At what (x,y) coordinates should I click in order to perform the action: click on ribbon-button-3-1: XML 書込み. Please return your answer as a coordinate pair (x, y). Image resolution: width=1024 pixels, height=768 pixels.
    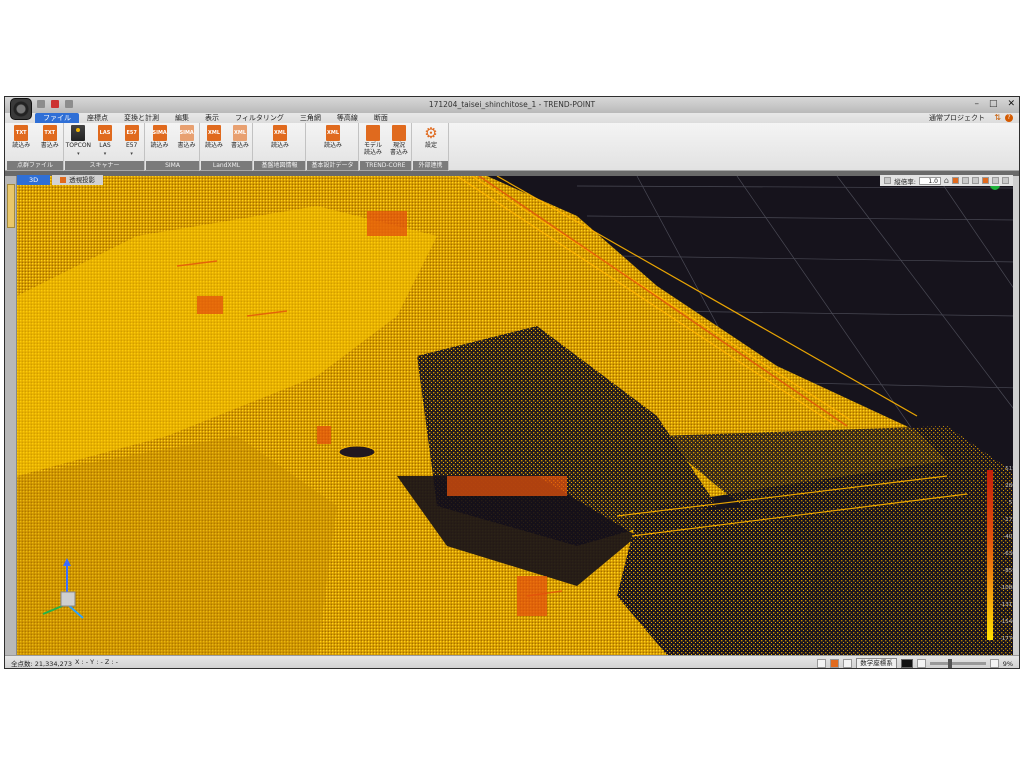
    Looking at the image, I should click on (240, 143).